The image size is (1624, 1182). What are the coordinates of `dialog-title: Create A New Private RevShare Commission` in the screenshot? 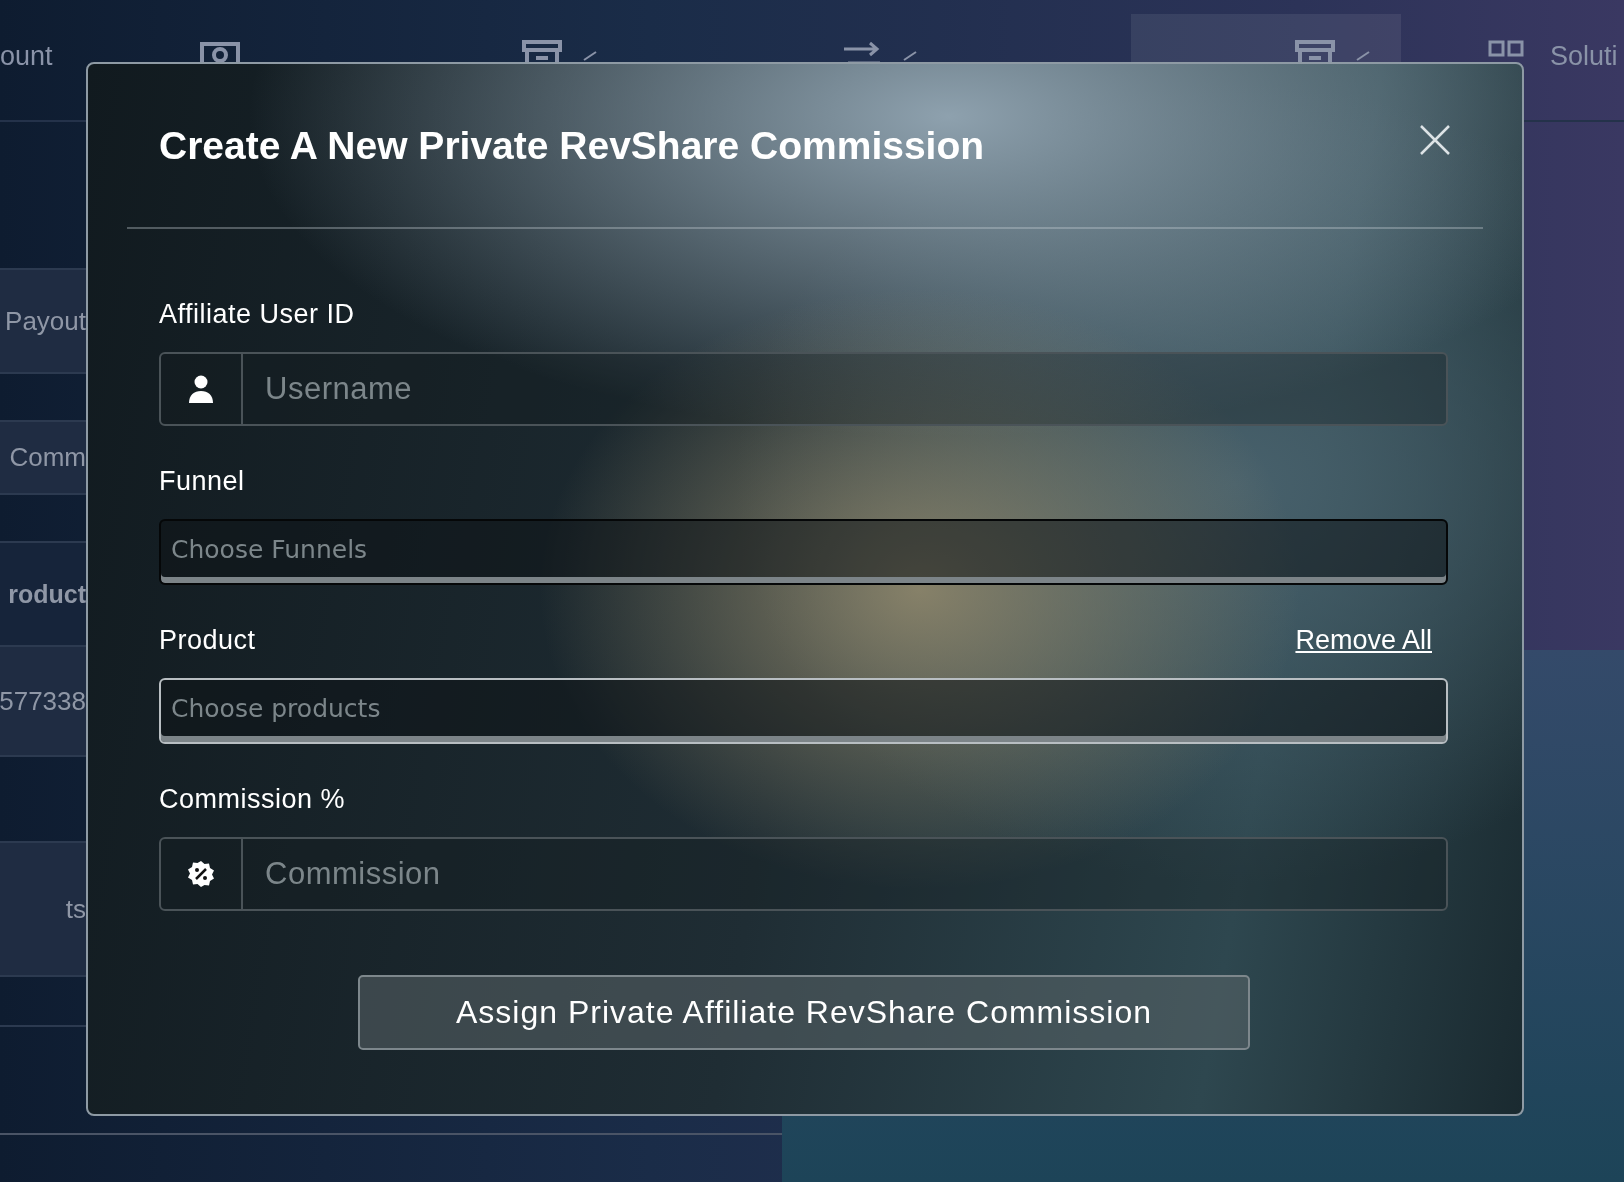 It's located at (572, 146).